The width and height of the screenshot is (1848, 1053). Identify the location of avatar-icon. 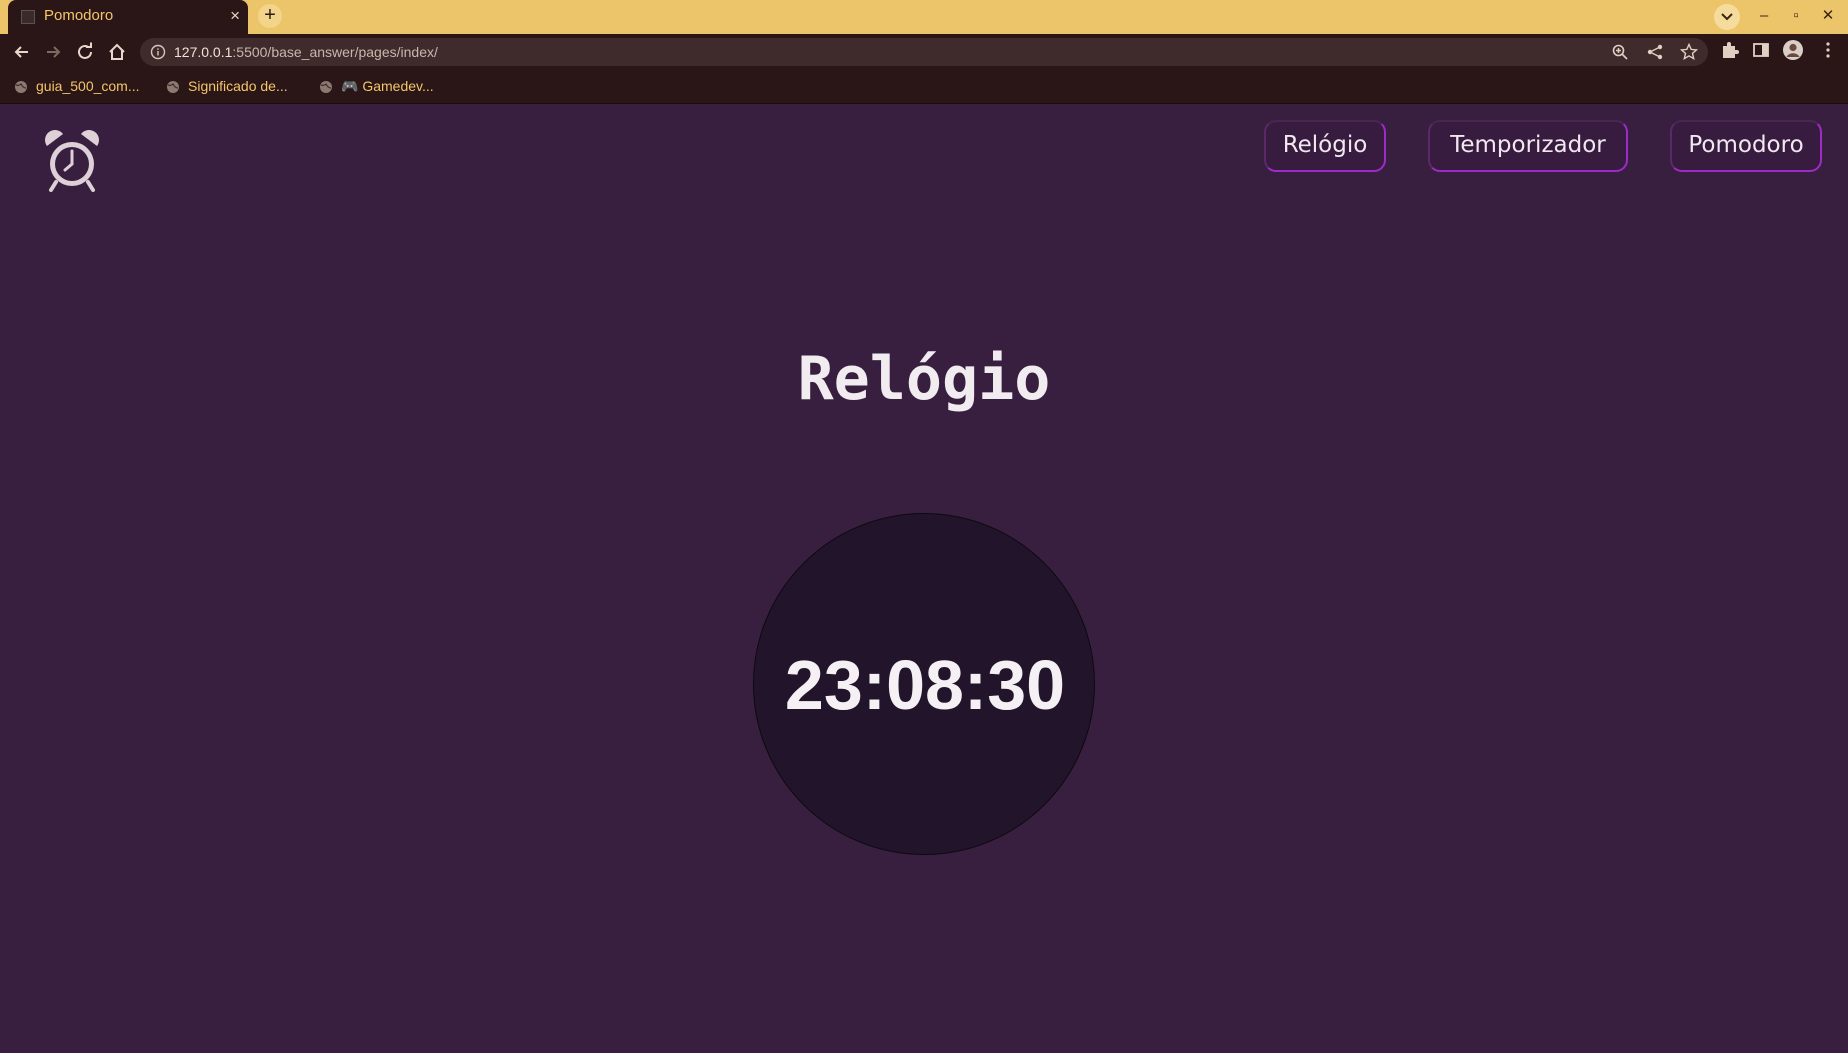
(1793, 50).